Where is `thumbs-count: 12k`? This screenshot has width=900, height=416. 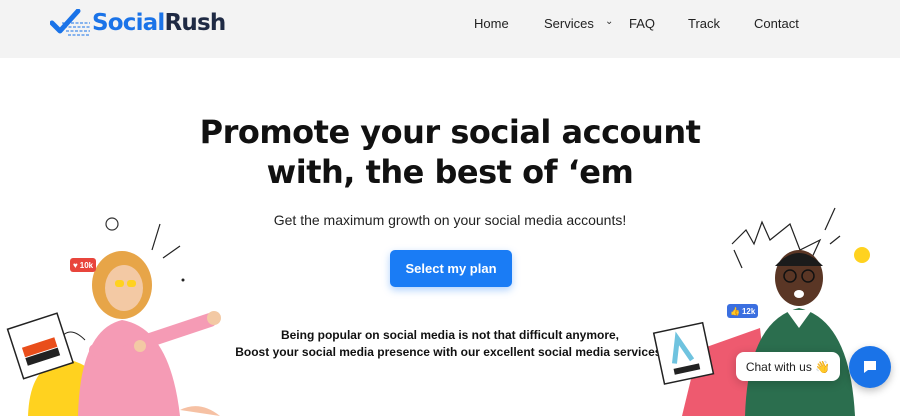 thumbs-count: 12k is located at coordinates (748, 311).